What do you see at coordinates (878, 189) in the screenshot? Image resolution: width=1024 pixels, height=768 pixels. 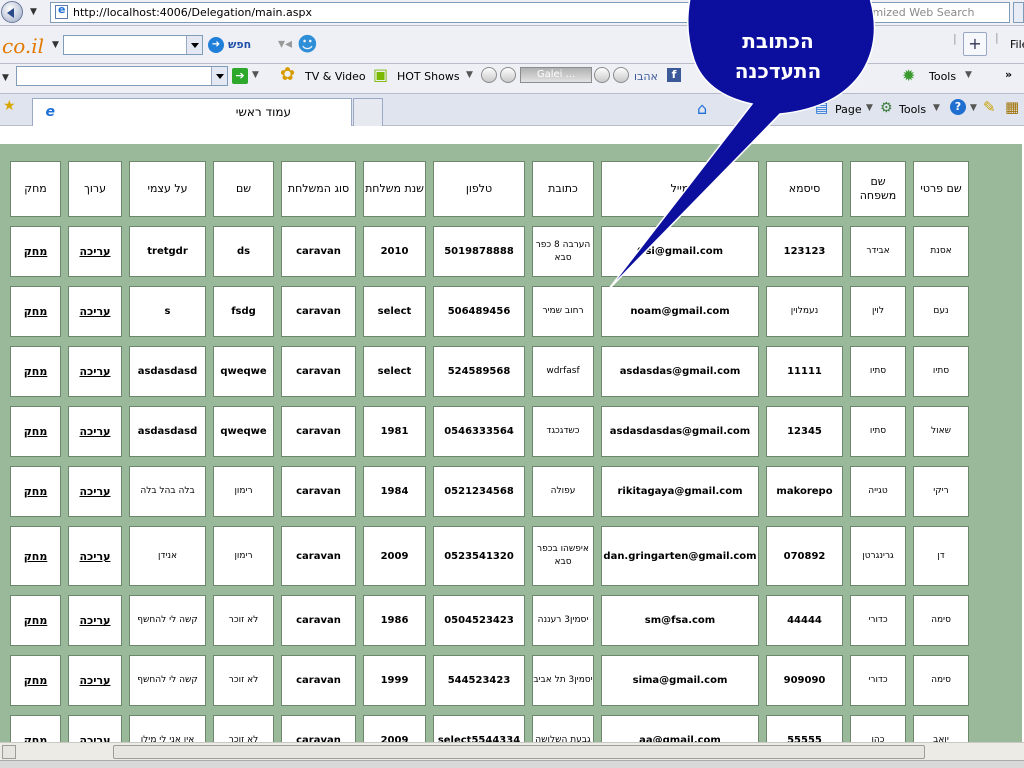 I see `header-last-name: שם משפחה` at bounding box center [878, 189].